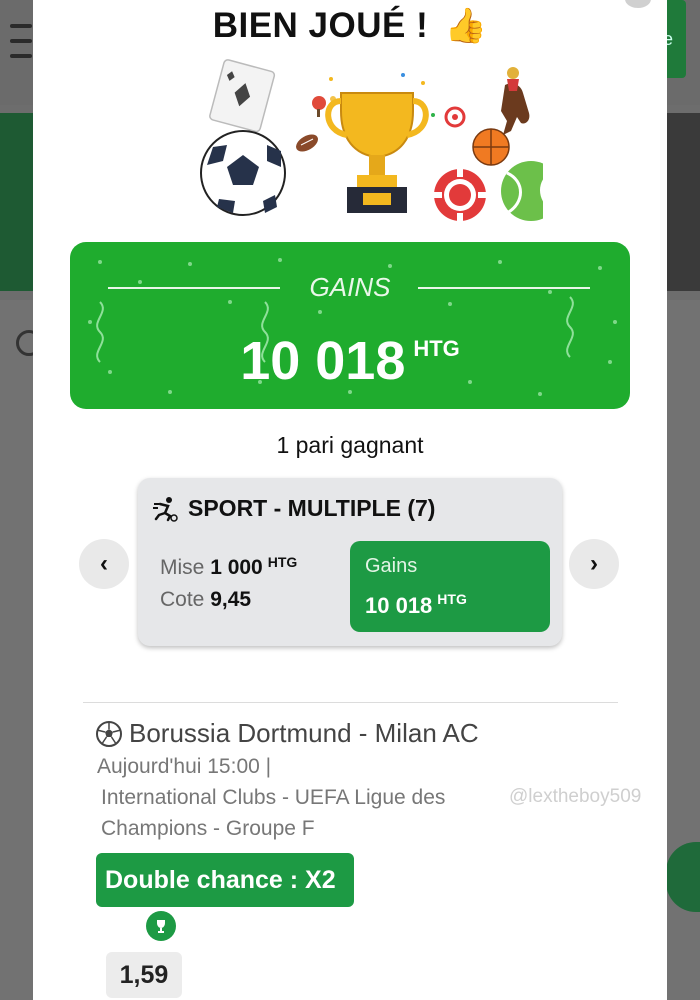  Describe the element at coordinates (350, 702) in the screenshot. I see `divider` at that location.